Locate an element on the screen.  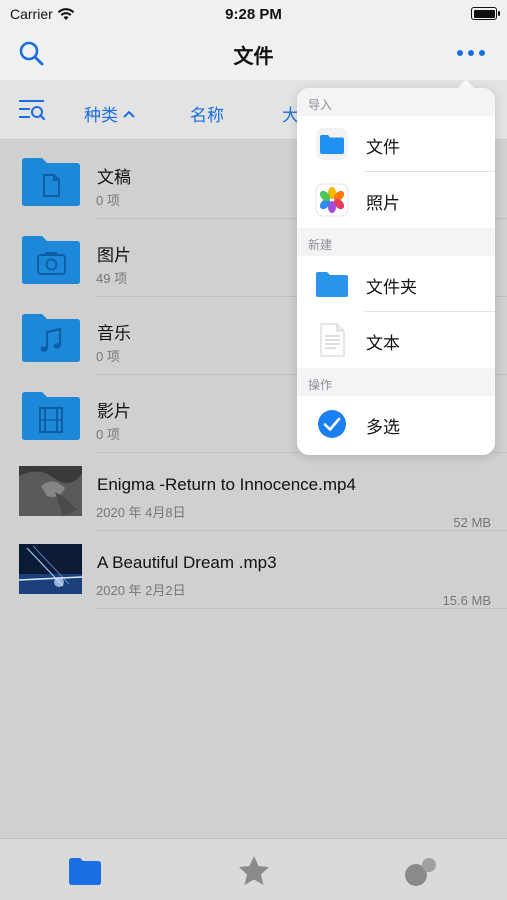
new-folder-label: 文件夹 is located at coordinates (391, 287).